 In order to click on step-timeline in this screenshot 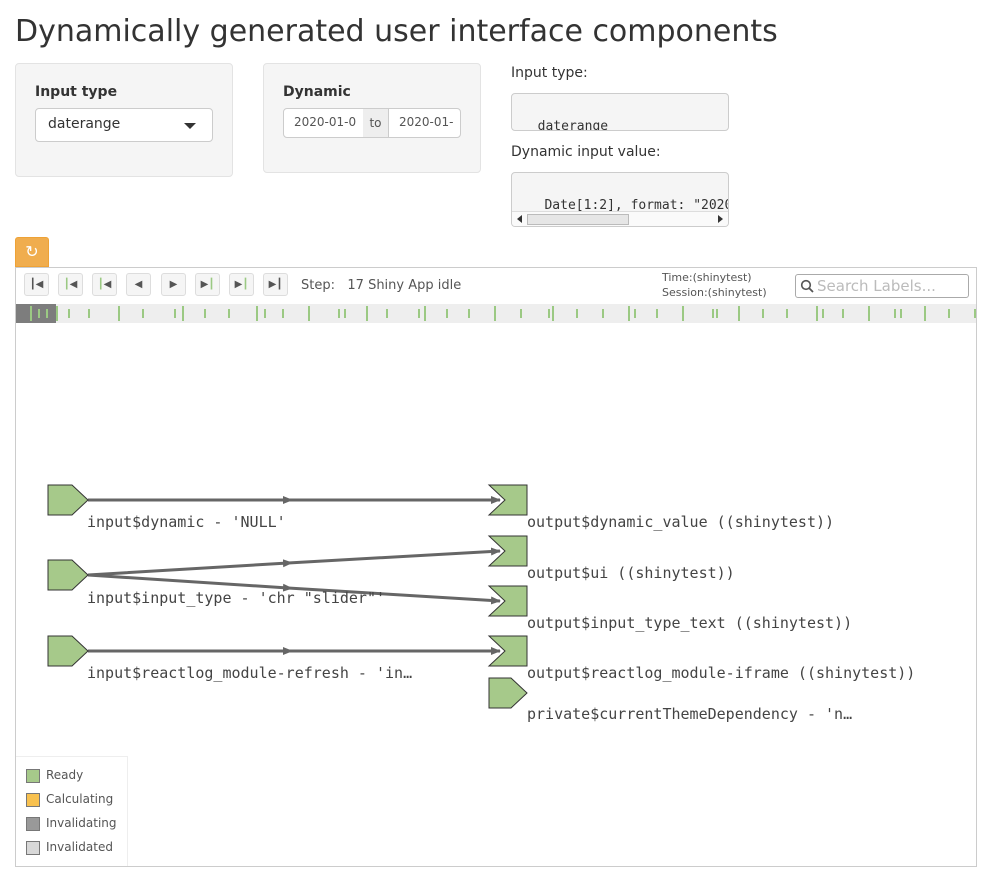, I will do `click(496, 313)`.